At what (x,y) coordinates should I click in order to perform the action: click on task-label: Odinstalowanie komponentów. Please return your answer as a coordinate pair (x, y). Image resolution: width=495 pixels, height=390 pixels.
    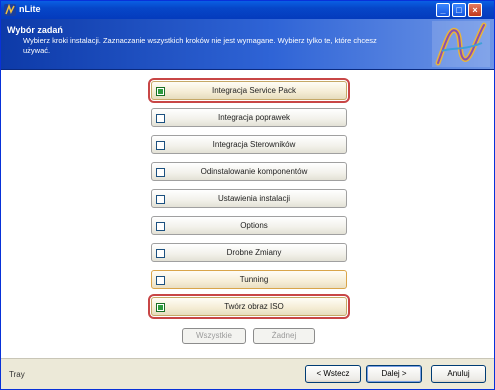
    Looking at the image, I should click on (254, 171).